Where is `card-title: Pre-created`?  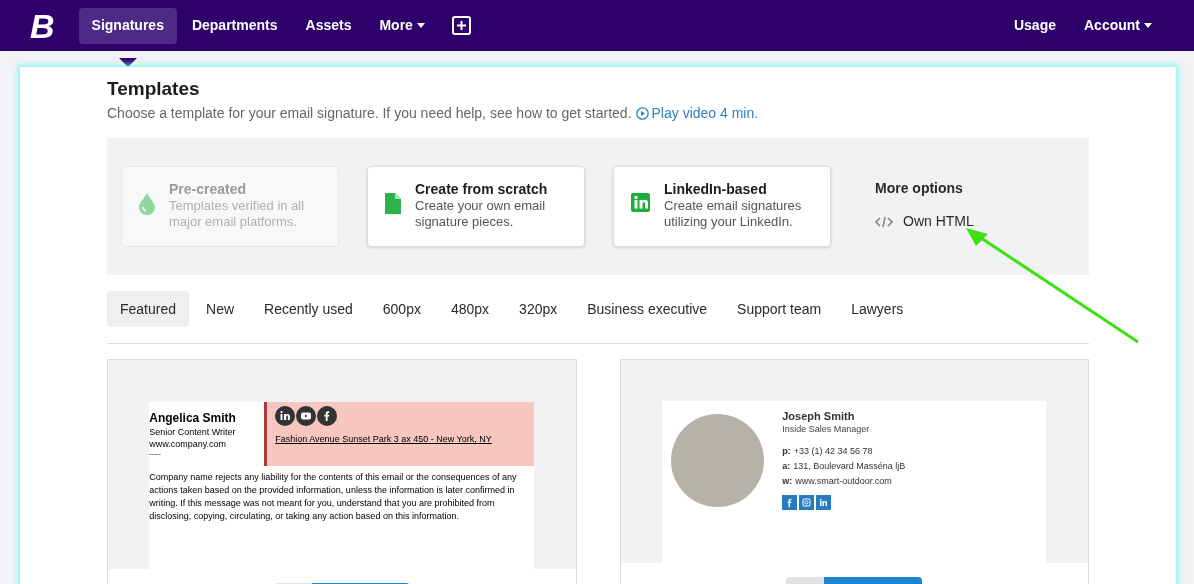
card-title: Pre-created is located at coordinates (208, 189).